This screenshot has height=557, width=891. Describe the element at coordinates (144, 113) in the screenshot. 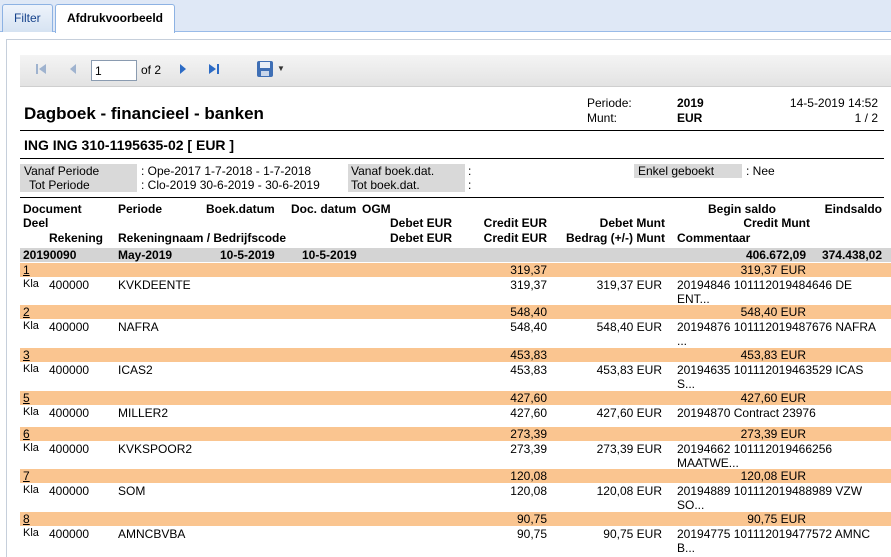

I see `report-title: Dagboek - financieel - banken` at that location.